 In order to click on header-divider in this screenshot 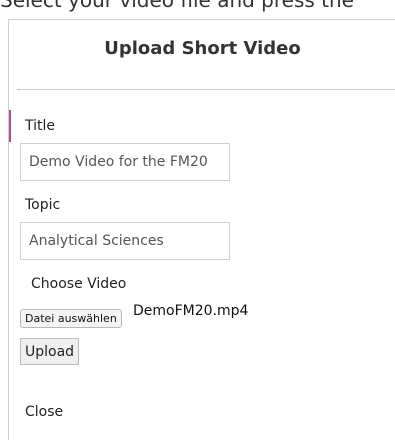, I will do `click(206, 89)`.